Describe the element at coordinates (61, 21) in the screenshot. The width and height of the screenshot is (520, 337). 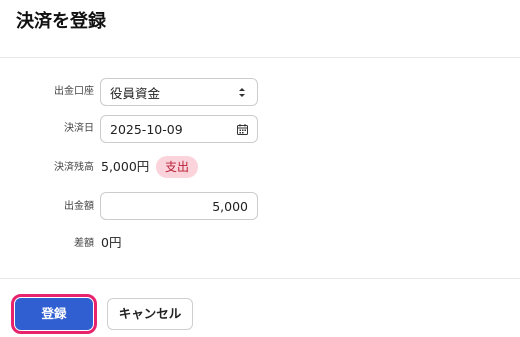
I see `modal-title: 決済を登録` at that location.